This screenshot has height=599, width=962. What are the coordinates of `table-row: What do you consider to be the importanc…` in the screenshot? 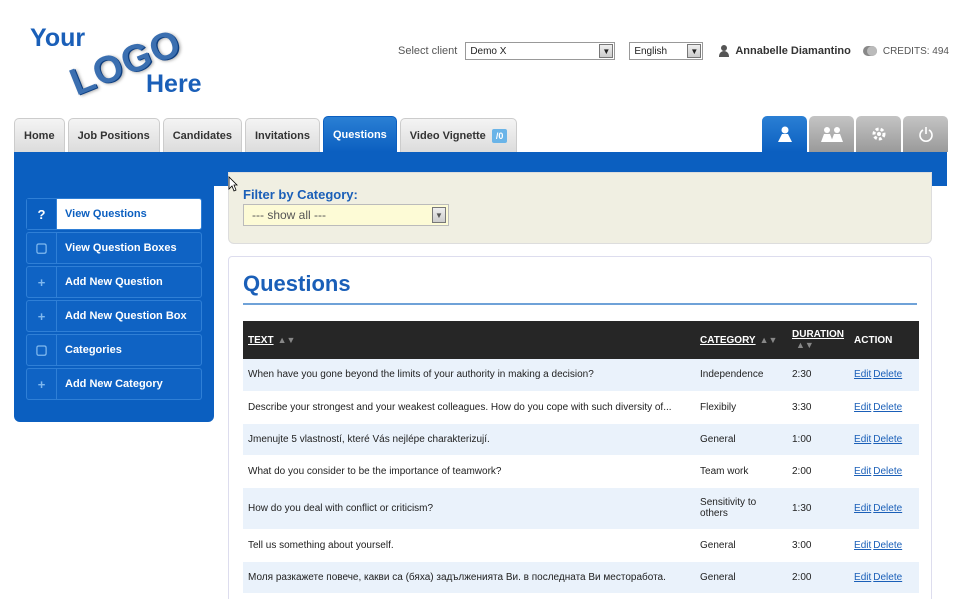 It's located at (581, 471).